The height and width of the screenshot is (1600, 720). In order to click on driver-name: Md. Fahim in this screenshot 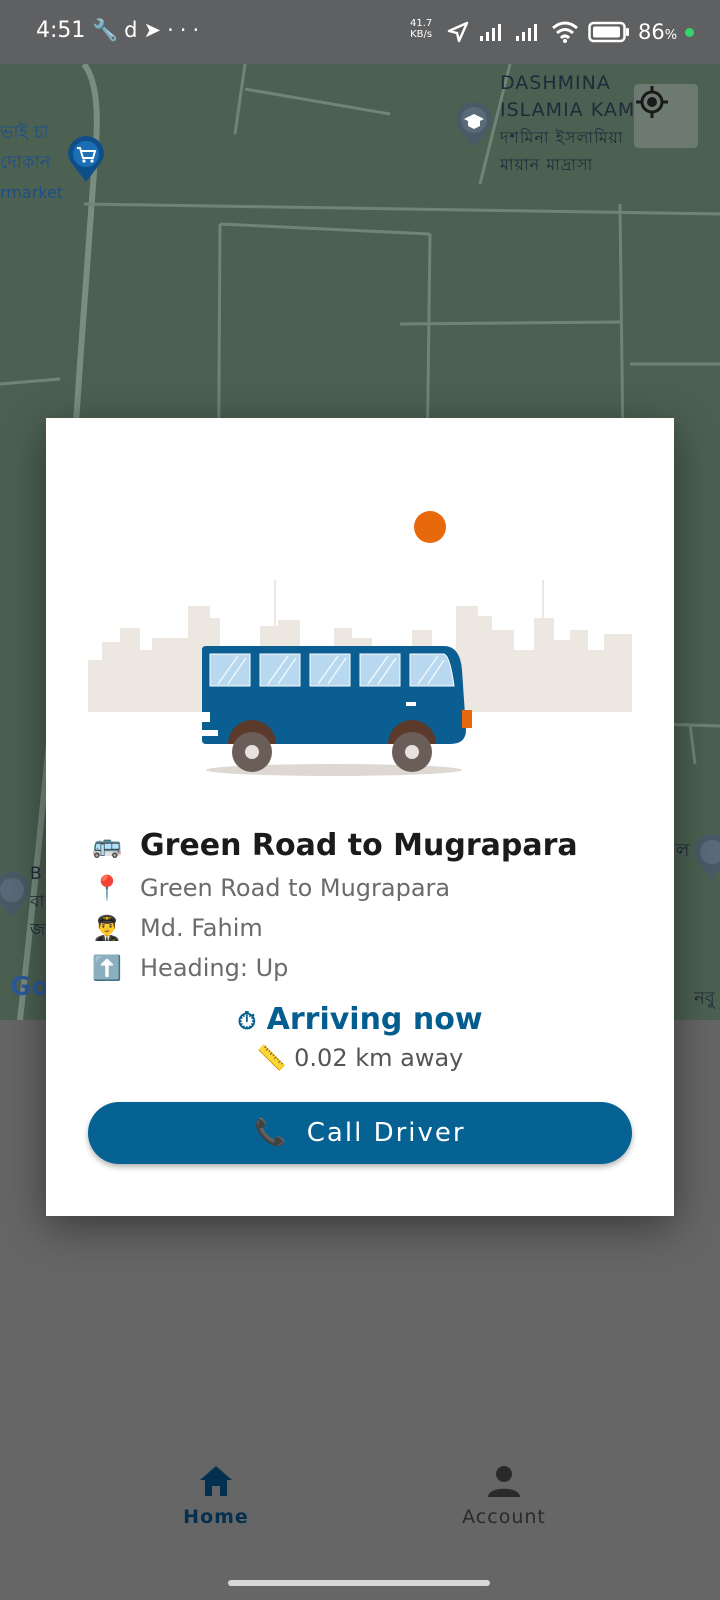, I will do `click(201, 928)`.